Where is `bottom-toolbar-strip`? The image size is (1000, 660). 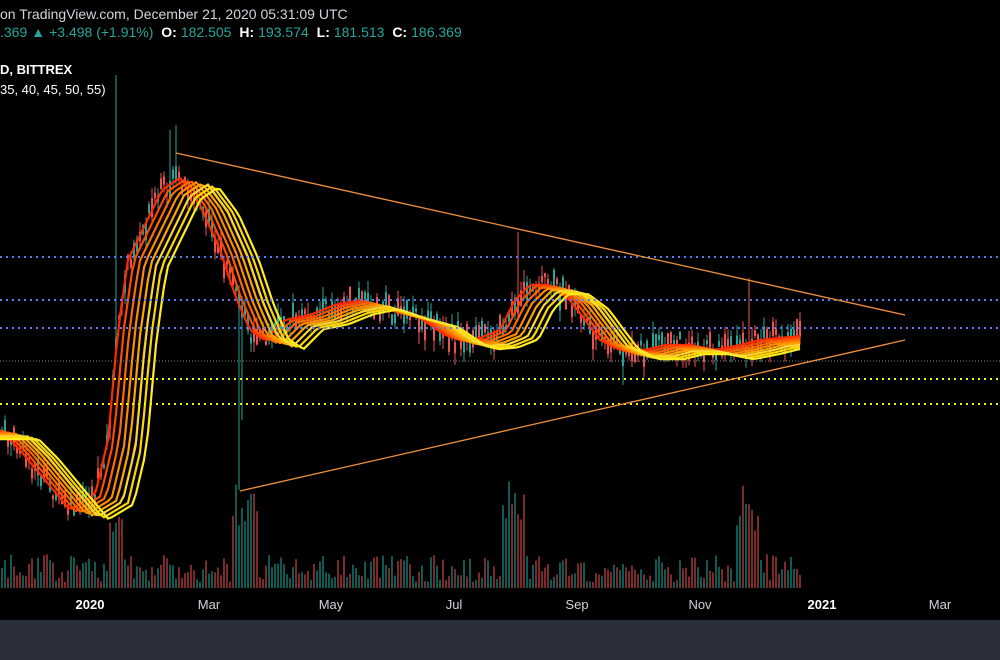
bottom-toolbar-strip is located at coordinates (500, 640).